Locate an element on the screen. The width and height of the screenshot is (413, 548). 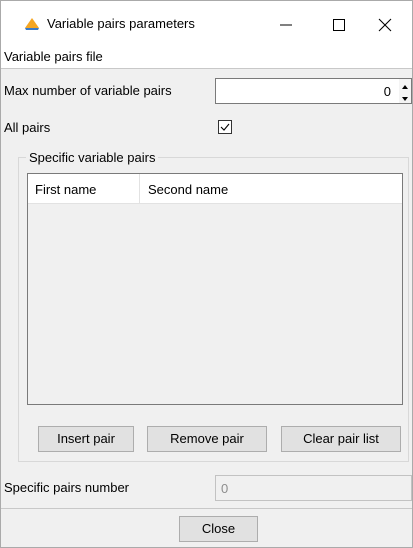
arrow-down-icon is located at coordinates (405, 99).